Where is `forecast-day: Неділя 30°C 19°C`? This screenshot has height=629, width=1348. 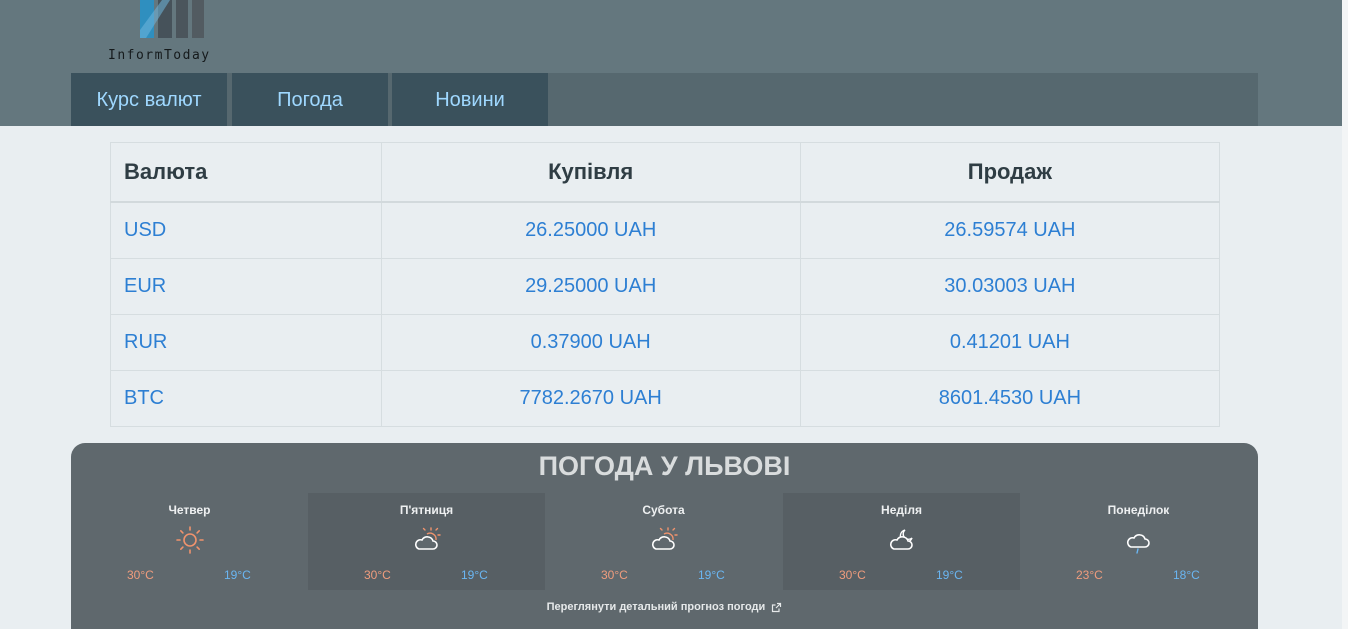 forecast-day: Неділя 30°C 19°C is located at coordinates (901, 541).